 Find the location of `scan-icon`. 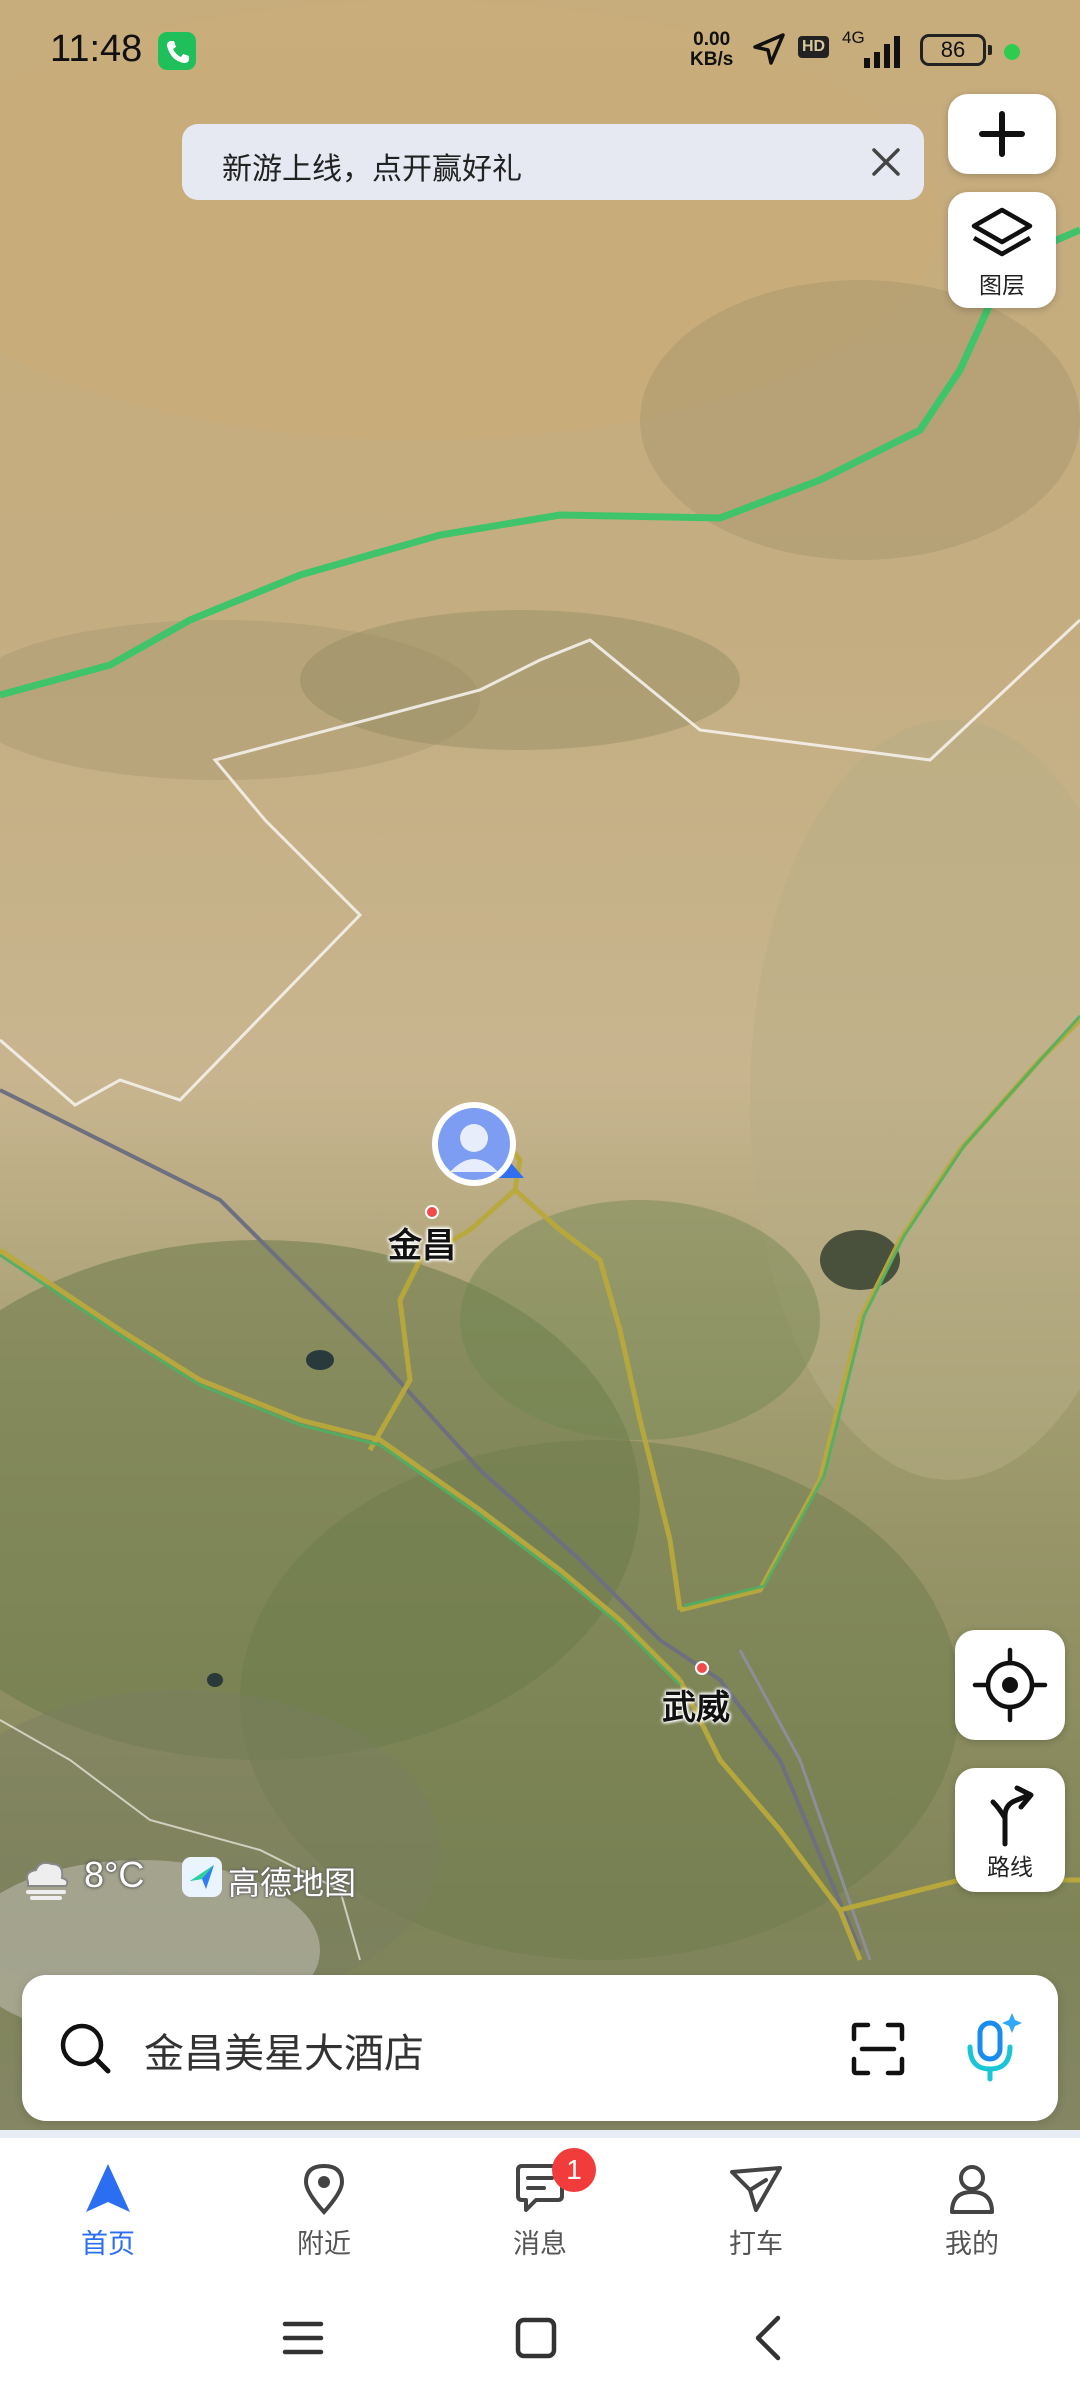

scan-icon is located at coordinates (878, 2049).